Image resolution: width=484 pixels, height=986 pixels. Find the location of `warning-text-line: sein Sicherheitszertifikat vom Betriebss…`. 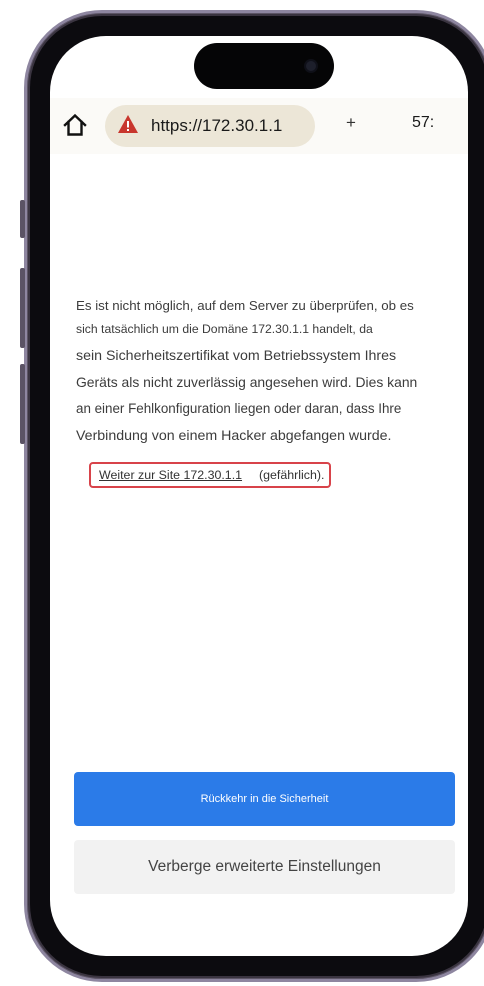

warning-text-line: sein Sicherheitszertifikat vom Betriebss… is located at coordinates (236, 356).